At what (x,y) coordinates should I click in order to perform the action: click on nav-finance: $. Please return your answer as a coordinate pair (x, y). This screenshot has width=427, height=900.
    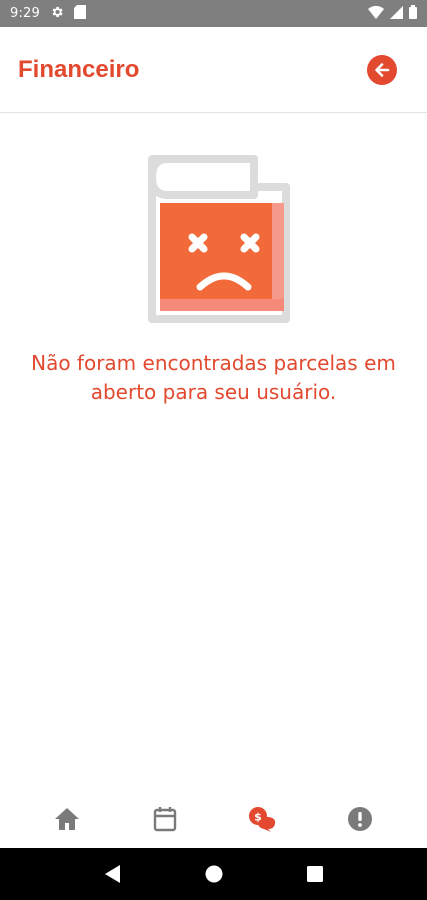
    Looking at the image, I should click on (262, 819).